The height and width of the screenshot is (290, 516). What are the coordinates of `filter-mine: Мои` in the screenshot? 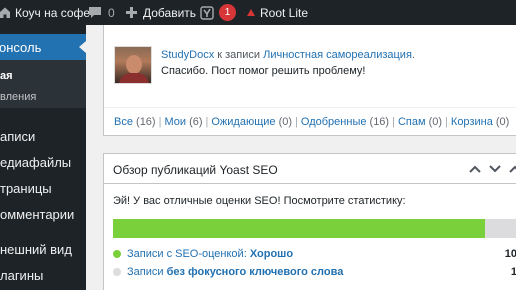 It's located at (175, 122).